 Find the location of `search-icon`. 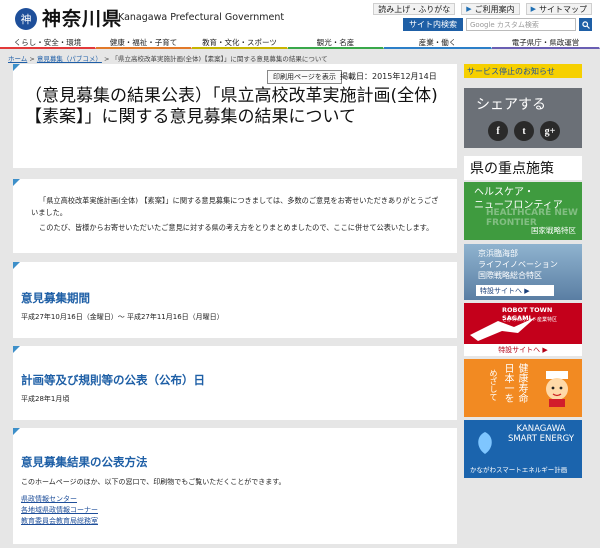

search-icon is located at coordinates (585, 24).